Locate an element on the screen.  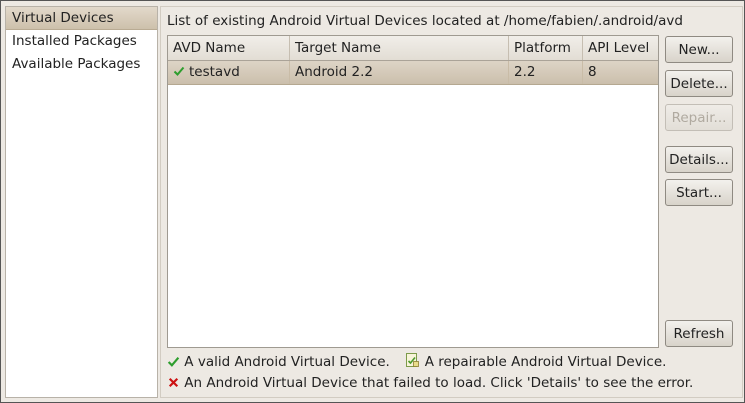
cell-avd-name: testavd is located at coordinates (229, 72).